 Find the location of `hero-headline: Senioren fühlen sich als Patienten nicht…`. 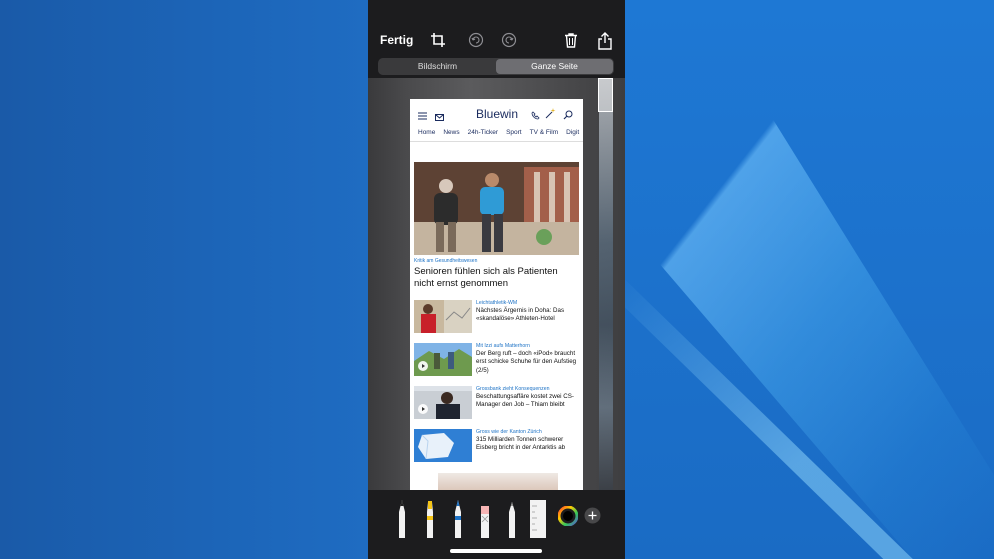

hero-headline: Senioren fühlen sich als Patienten nicht… is located at coordinates (486, 277).